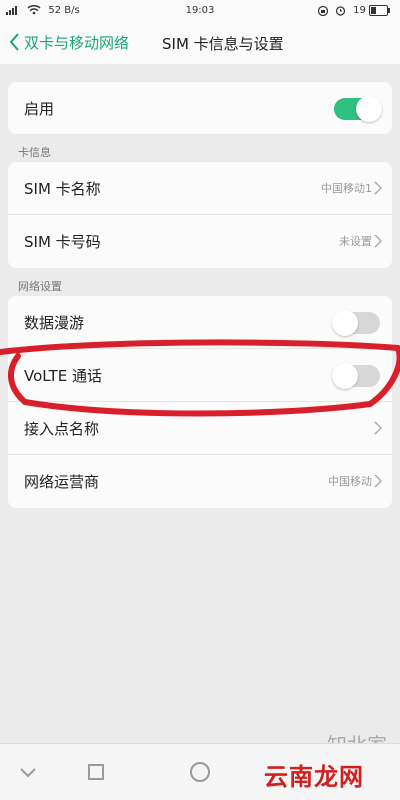  I want to click on card-info-section-header: 卡信息, so click(34, 152).